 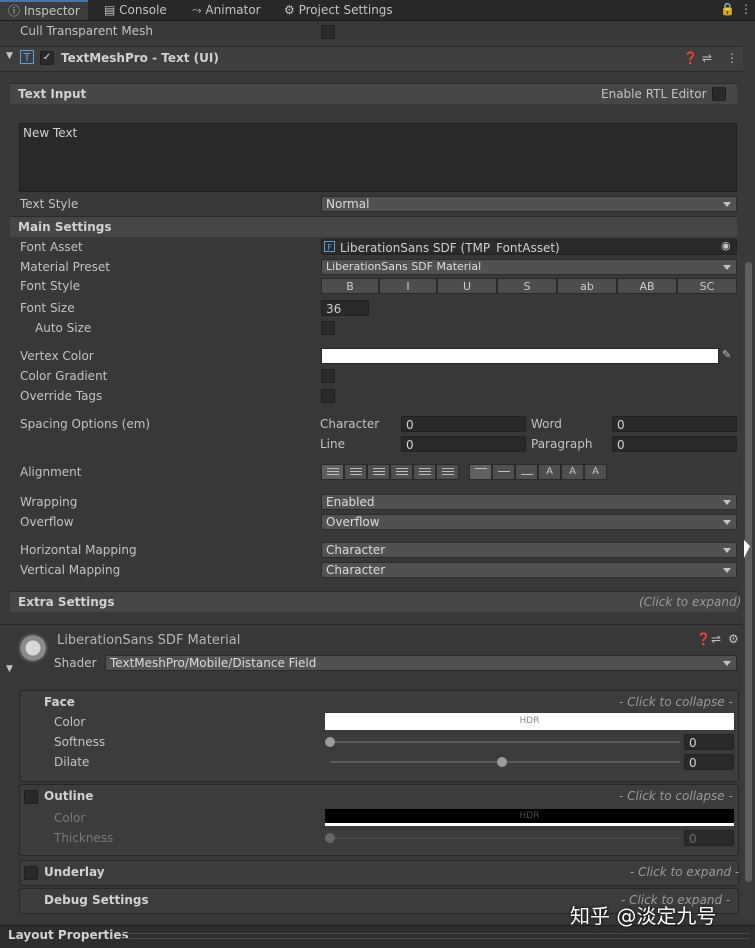 I want to click on override-tags-label: Override Tags, so click(x=61, y=396).